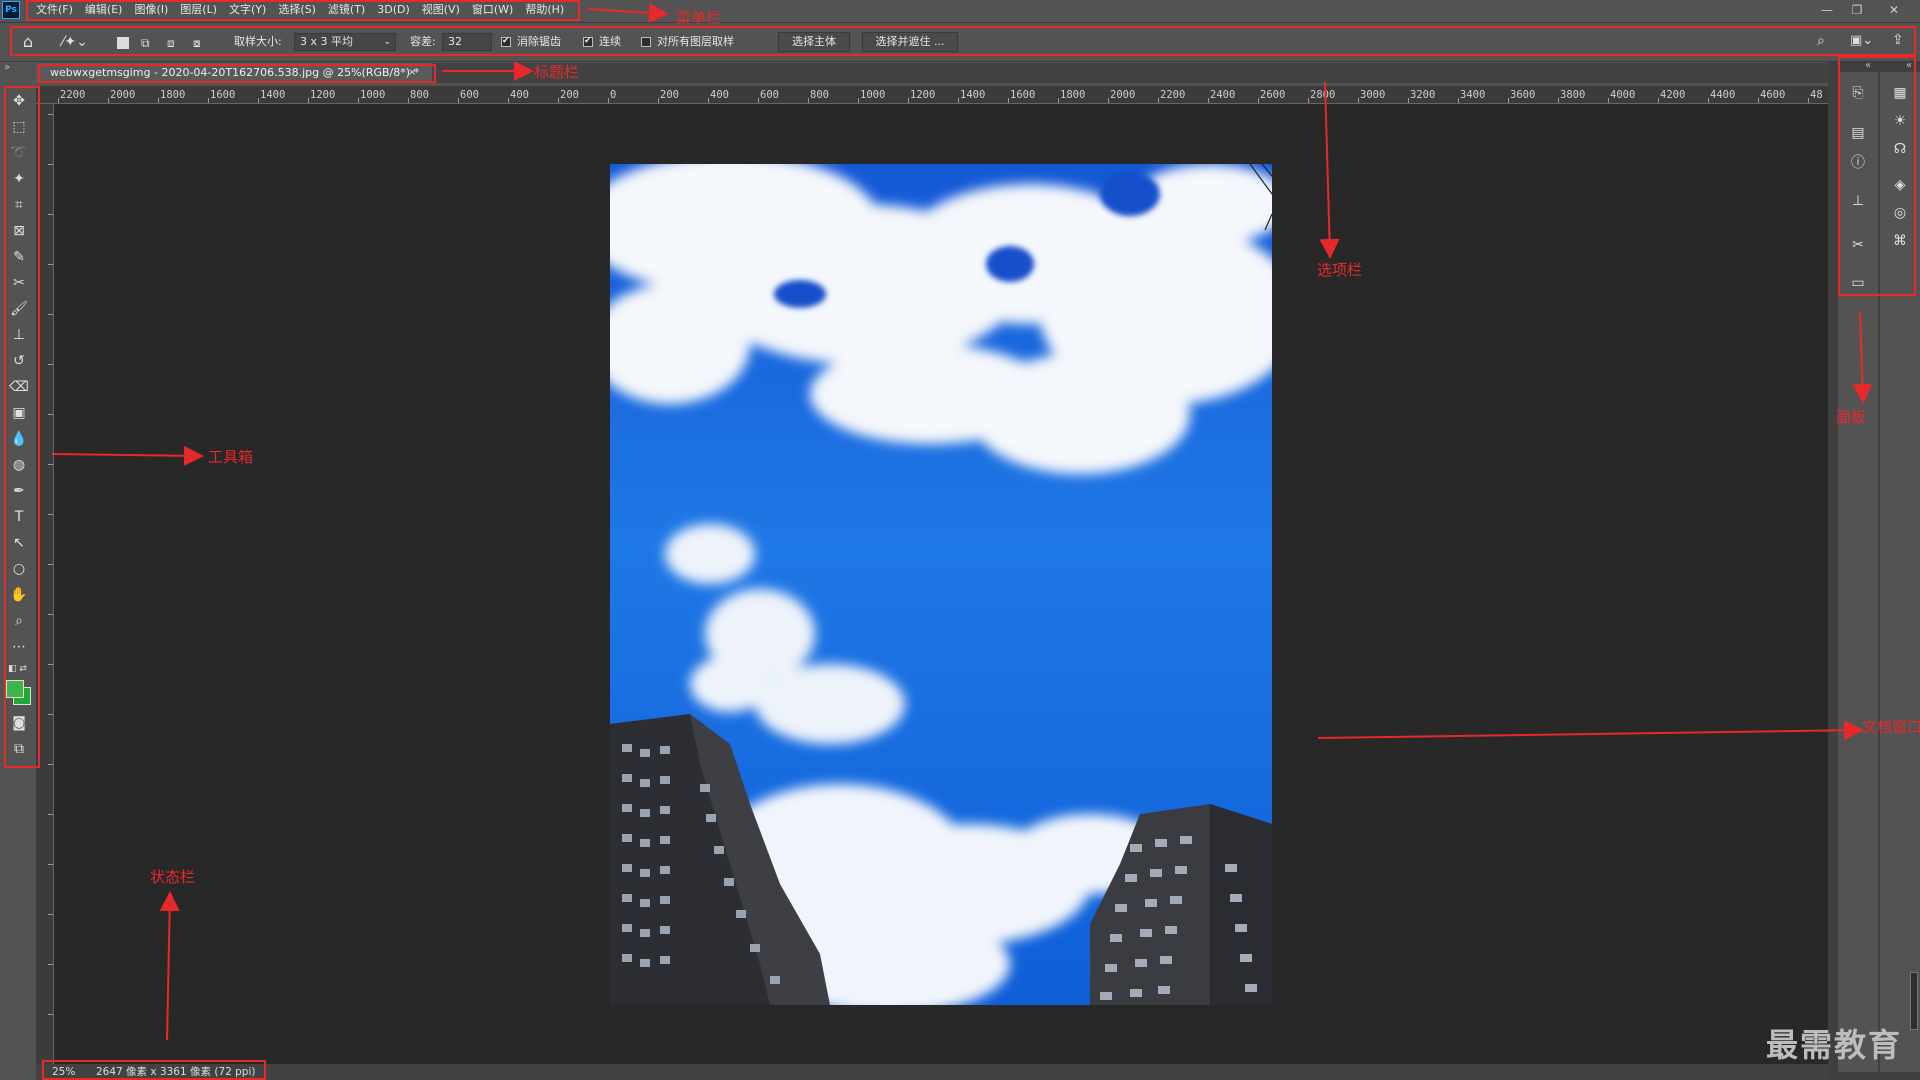 This screenshot has height=1080, width=1920. Describe the element at coordinates (1891, 727) in the screenshot. I see `annotation-doc-window: 文档窗口` at that location.